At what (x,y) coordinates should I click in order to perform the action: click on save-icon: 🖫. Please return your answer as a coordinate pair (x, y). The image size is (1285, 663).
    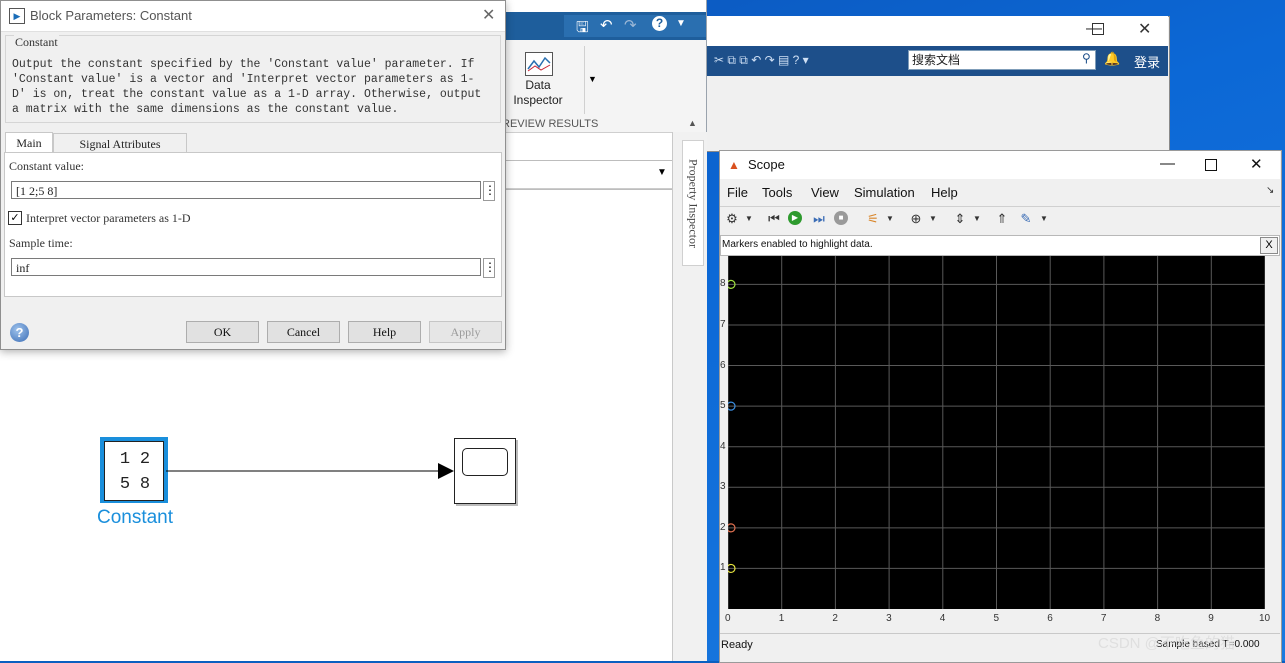
    Looking at the image, I should click on (582, 29).